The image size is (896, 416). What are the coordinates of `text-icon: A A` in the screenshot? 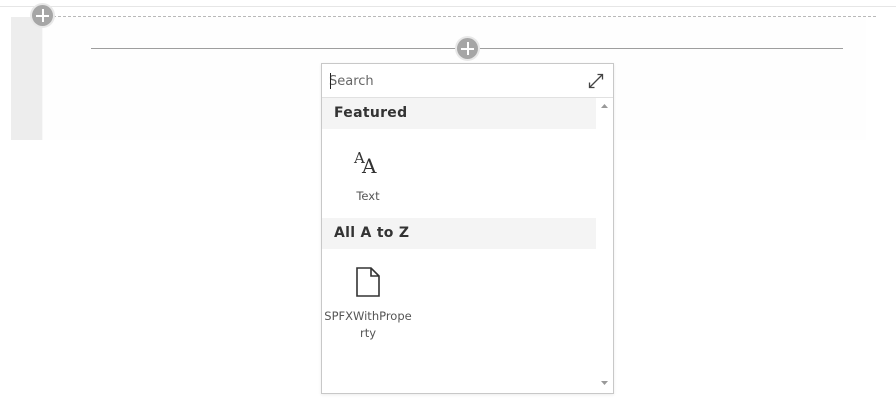 It's located at (365, 163).